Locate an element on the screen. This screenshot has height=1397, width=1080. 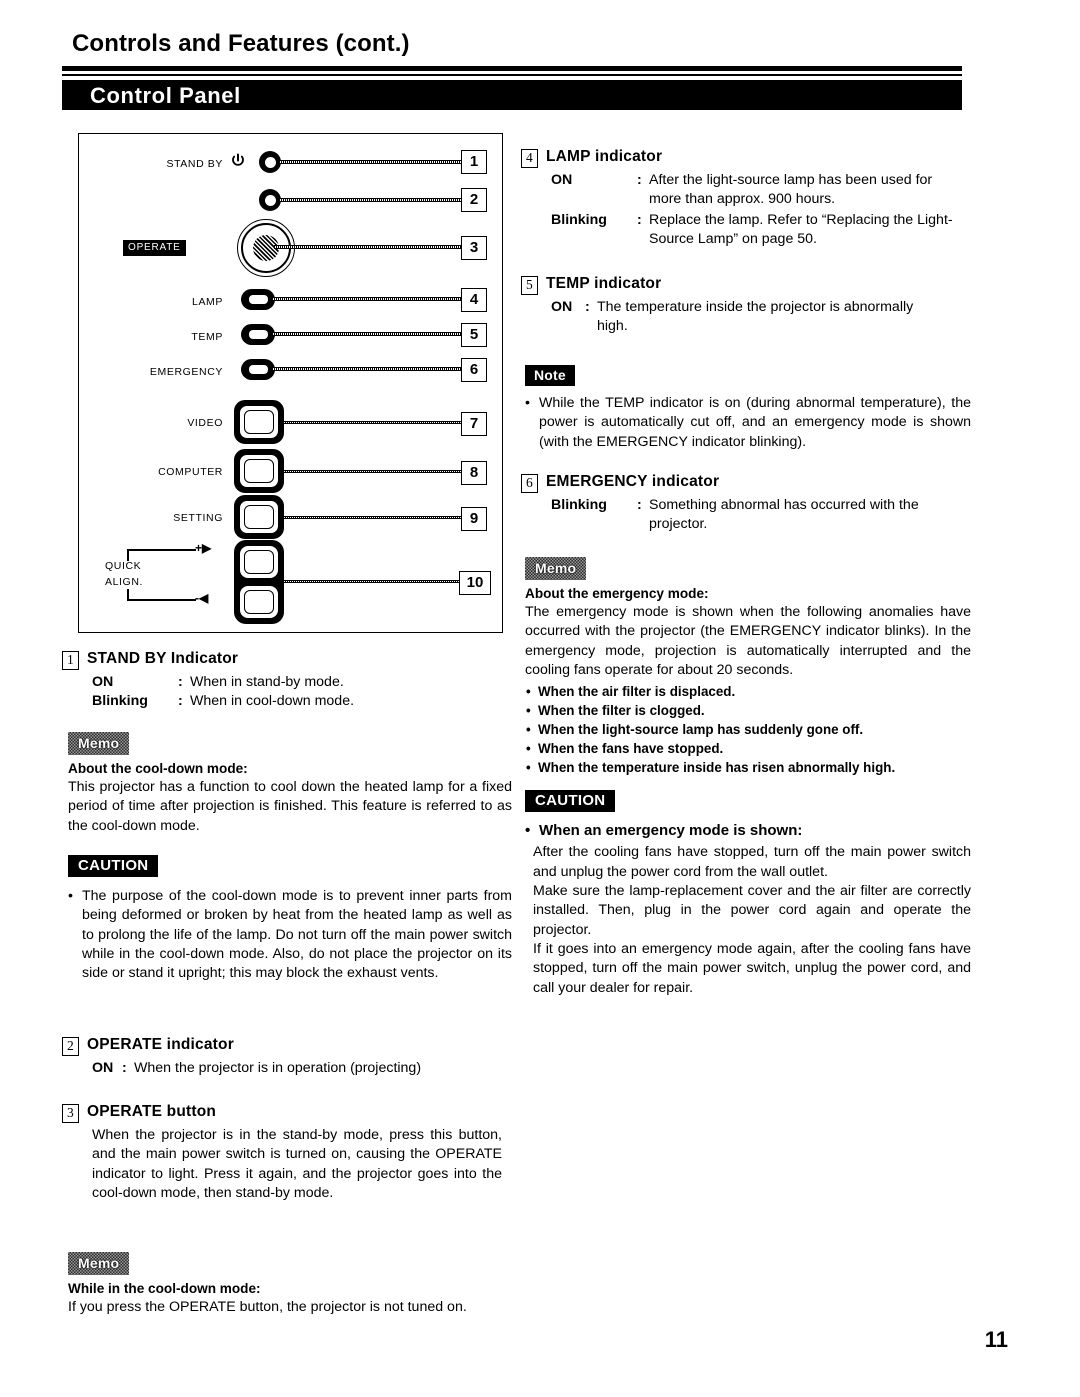
quick-align-plus-button is located at coordinates (259, 562).